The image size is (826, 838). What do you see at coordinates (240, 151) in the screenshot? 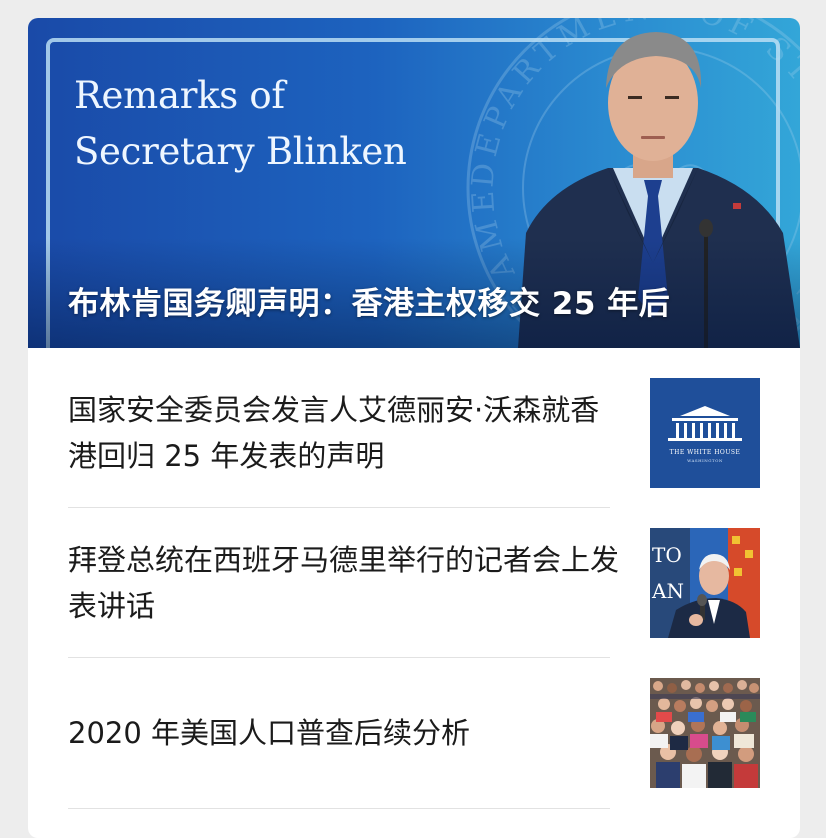
I see `hero-title-line2: Secretary Blinken` at bounding box center [240, 151].